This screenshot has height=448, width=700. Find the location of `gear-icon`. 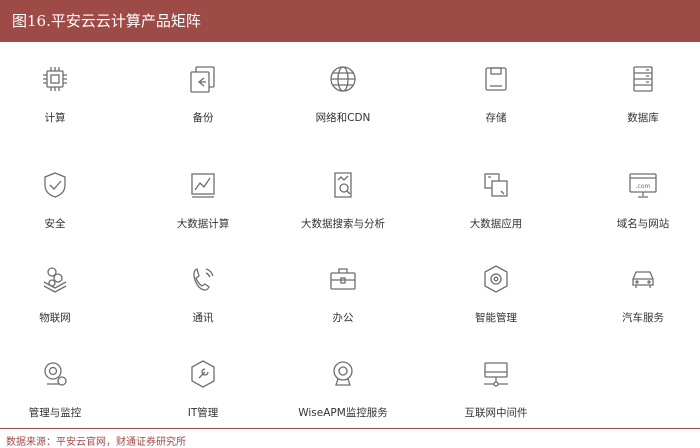

gear-icon is located at coordinates (496, 279).